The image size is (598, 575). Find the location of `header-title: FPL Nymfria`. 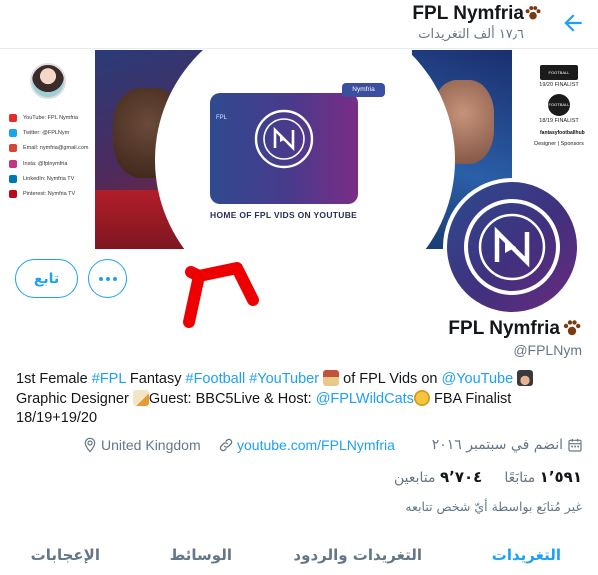

header-title: FPL Nymfria is located at coordinates (468, 13).